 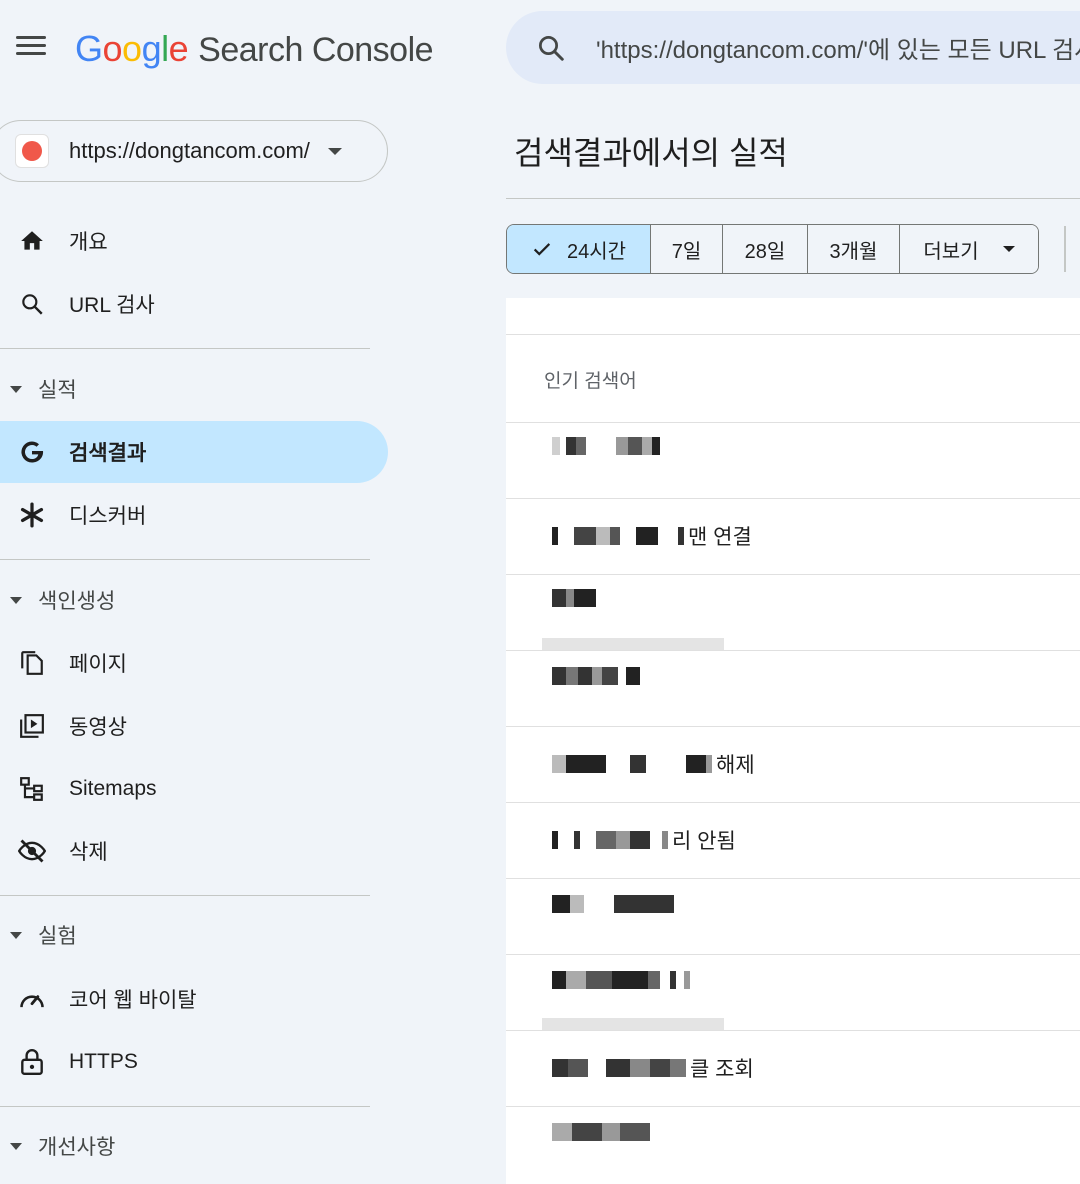 What do you see at coordinates (579, 249) in the screenshot?
I see `chip-24-hours: 24시간` at bounding box center [579, 249].